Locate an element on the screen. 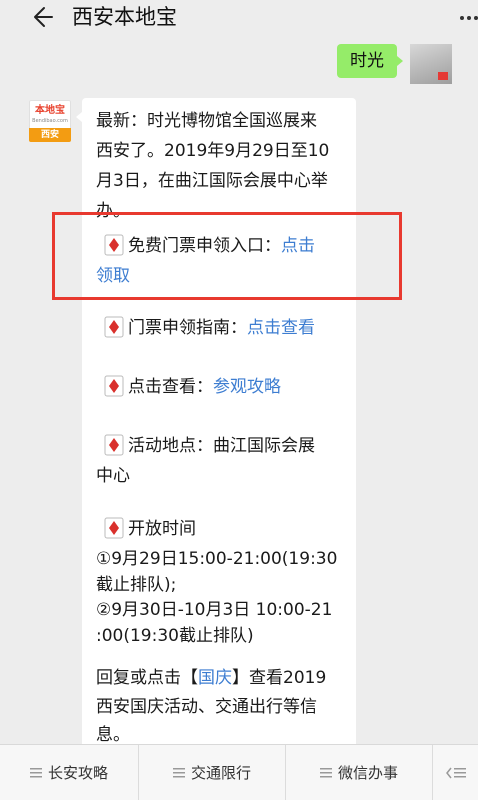 Image resolution: width=478 pixels, height=800 pixels. menu-label: 交通限行 is located at coordinates (220, 773).